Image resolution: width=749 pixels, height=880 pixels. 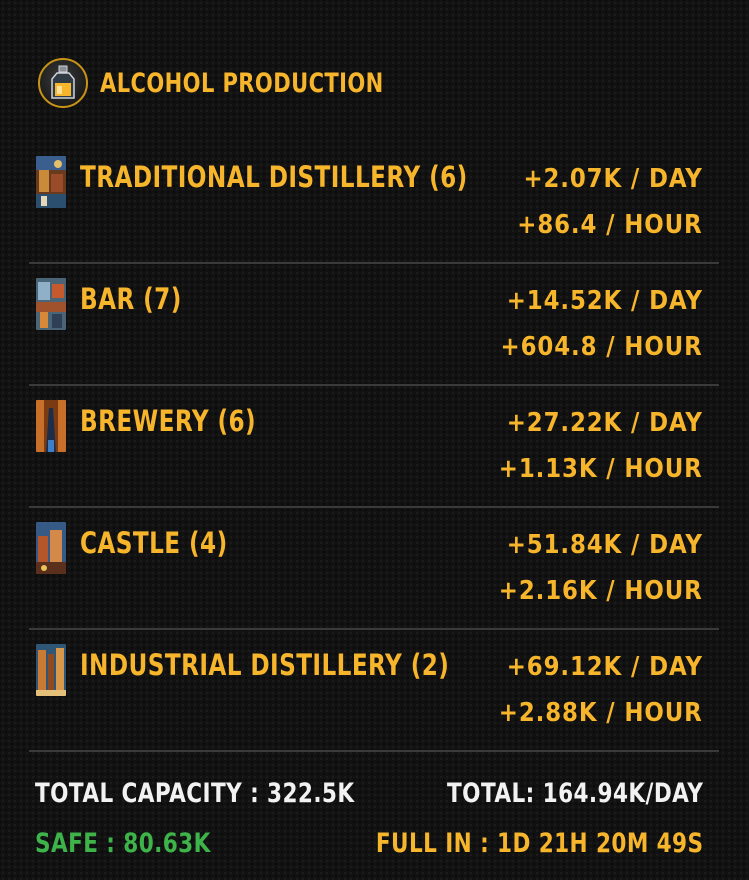 I want to click on rate-per-hour: +2.88K / HOUR, so click(x=601, y=713).